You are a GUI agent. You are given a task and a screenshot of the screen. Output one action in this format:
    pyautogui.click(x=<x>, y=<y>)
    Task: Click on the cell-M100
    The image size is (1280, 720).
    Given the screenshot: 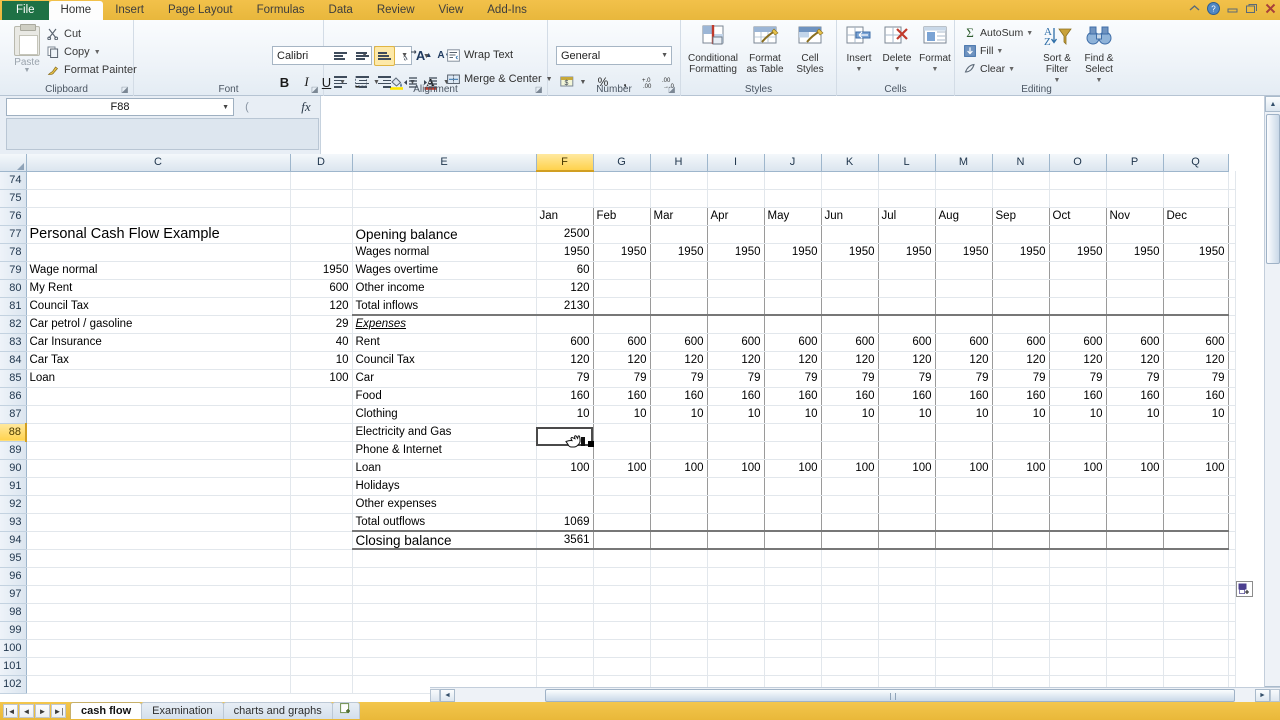 What is the action you would take?
    pyautogui.click(x=964, y=648)
    